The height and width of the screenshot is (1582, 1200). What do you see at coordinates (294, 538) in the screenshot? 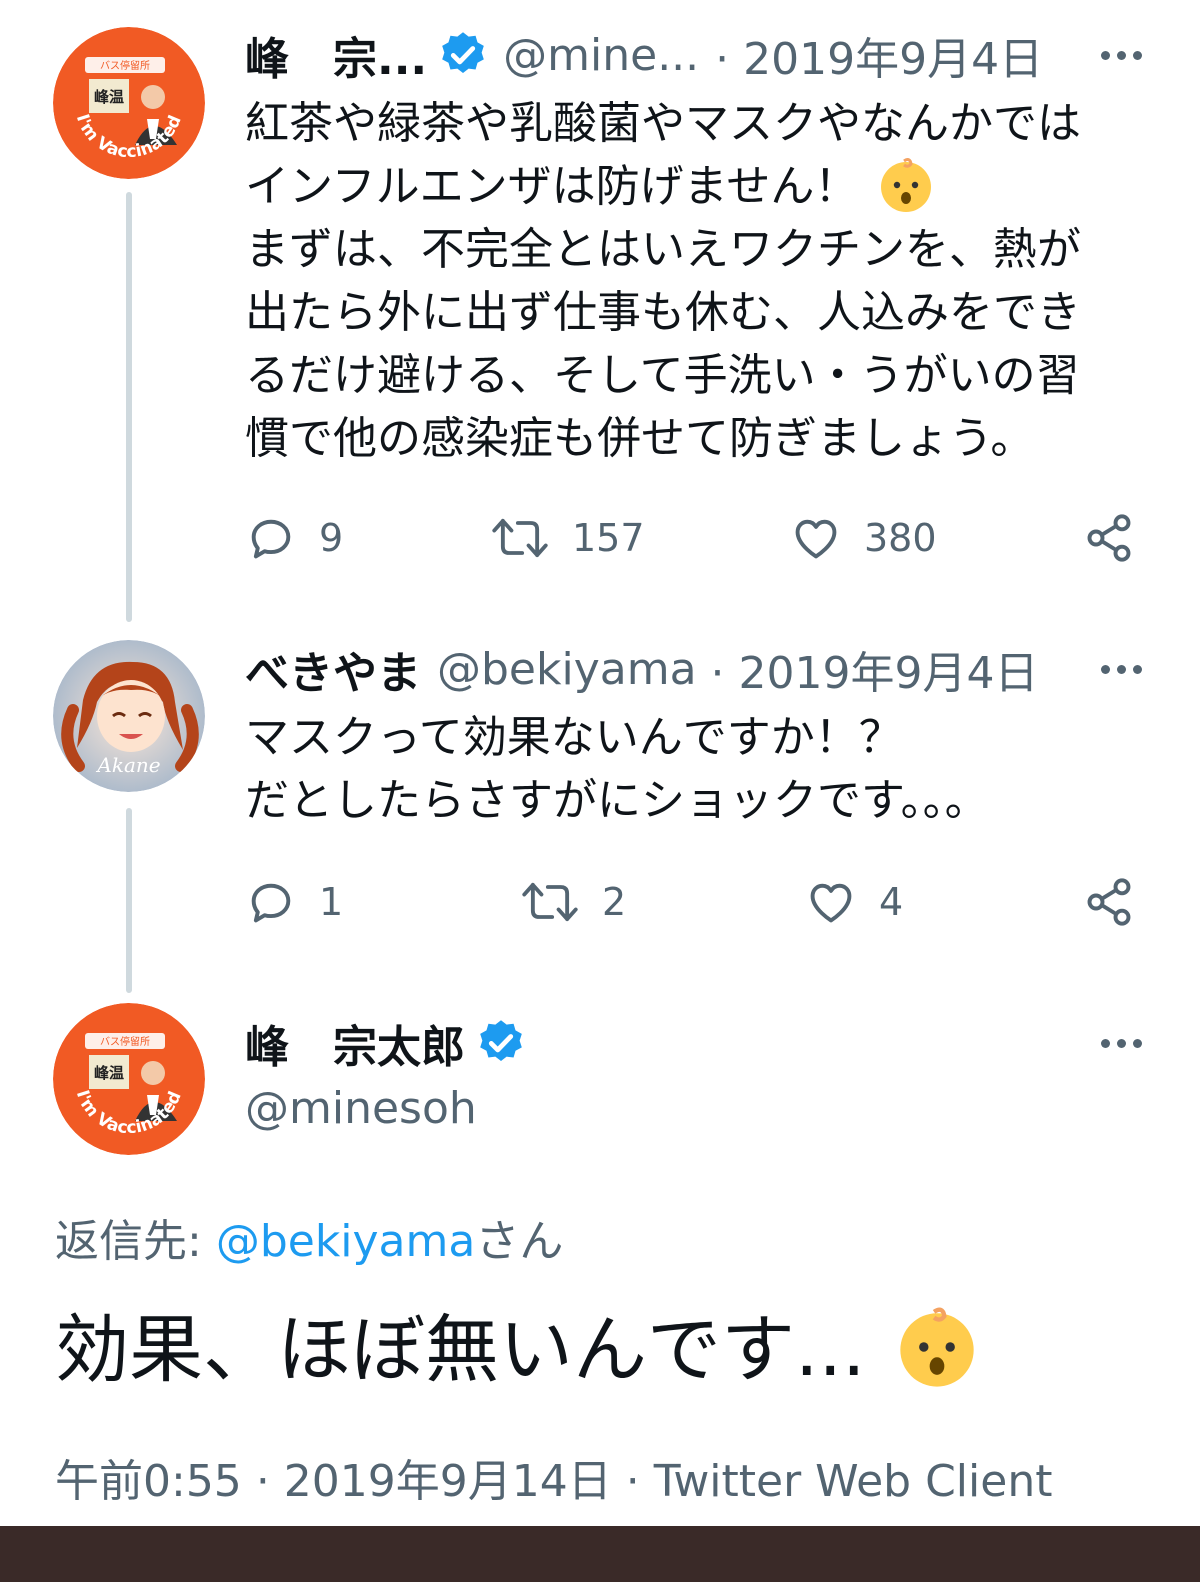
I see `reply-button: 9` at bounding box center [294, 538].